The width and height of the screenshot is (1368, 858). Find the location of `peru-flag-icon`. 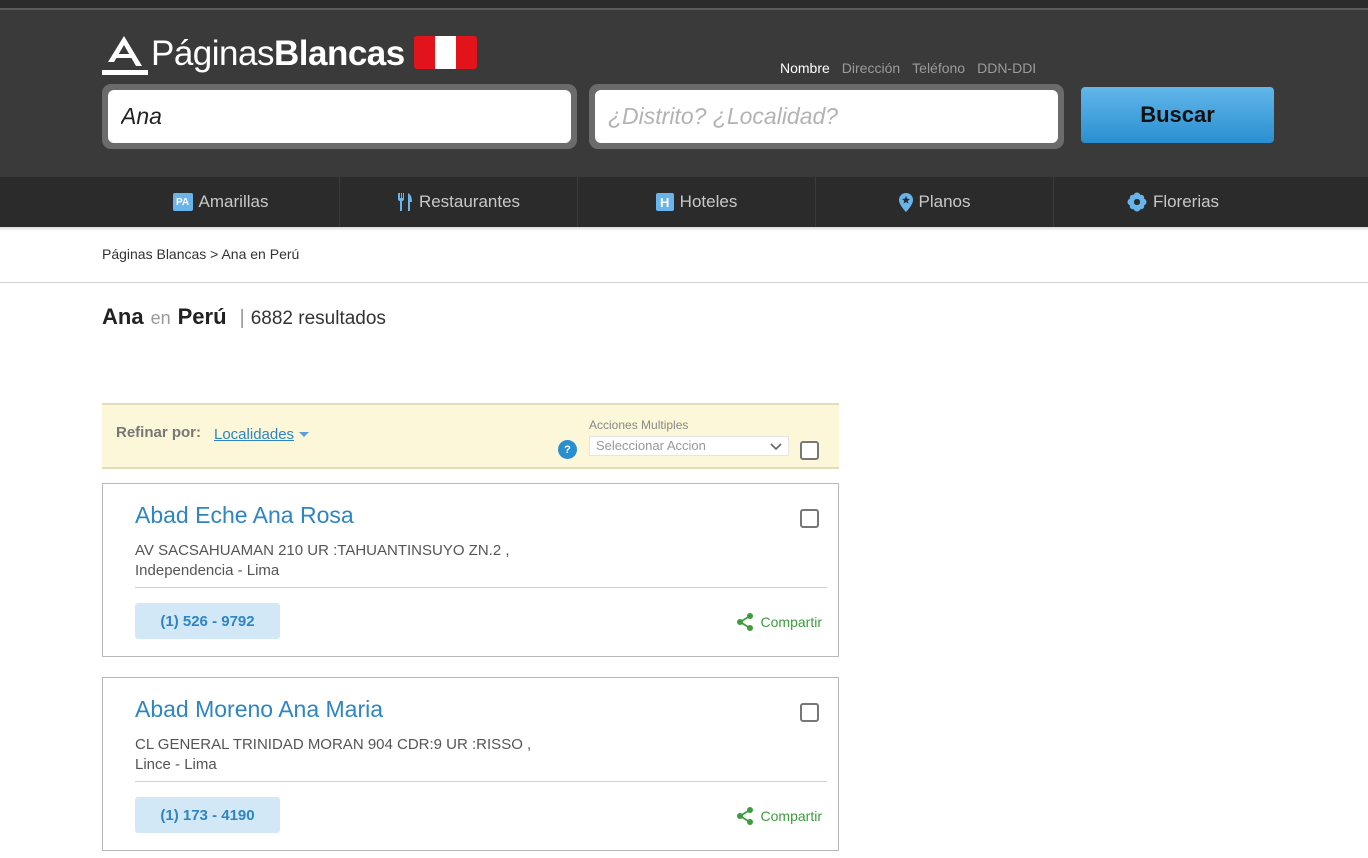

peru-flag-icon is located at coordinates (445, 52).